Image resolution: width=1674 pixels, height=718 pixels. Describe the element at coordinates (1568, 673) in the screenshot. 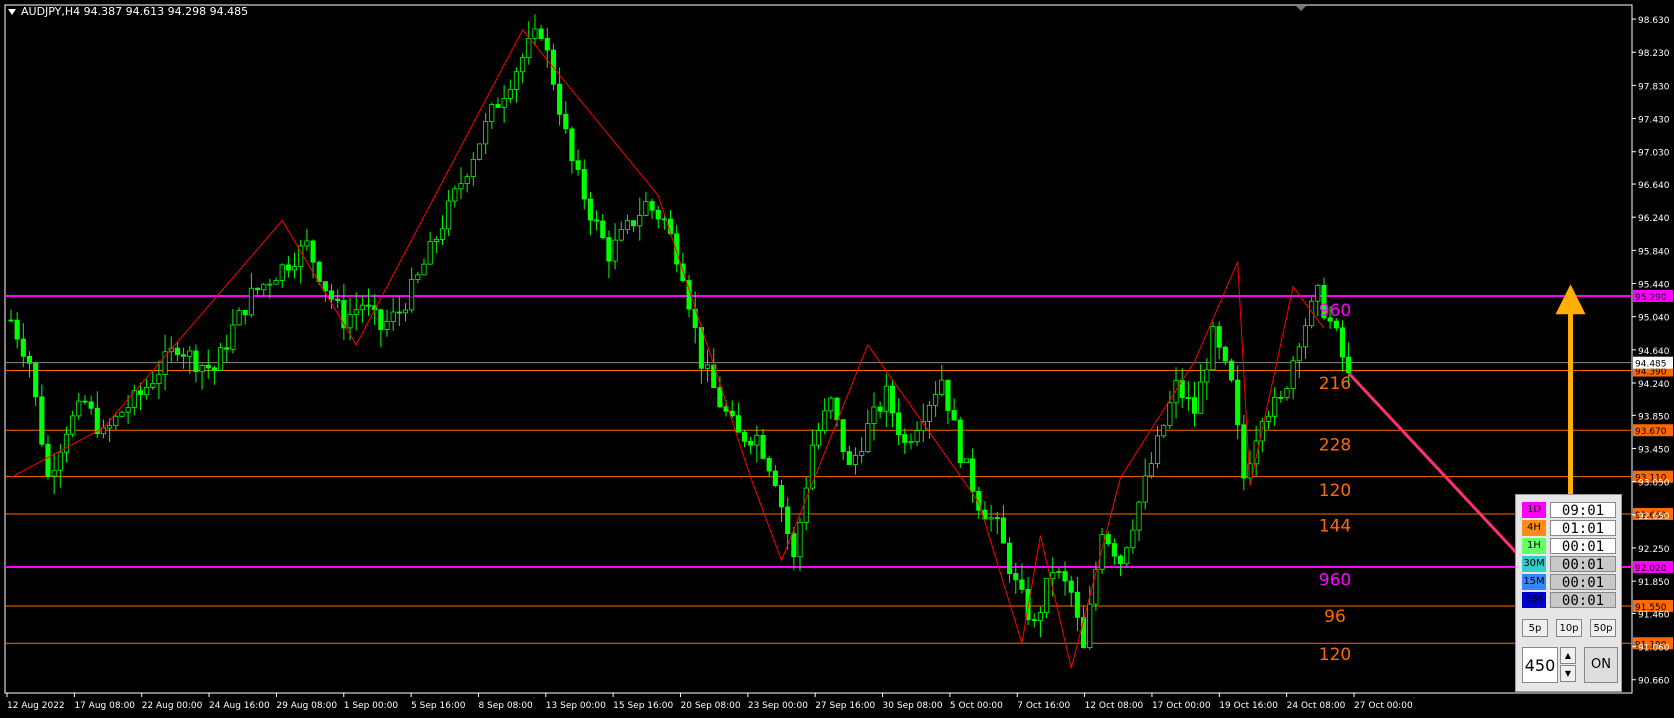

I see `spin-down-icon: ▼` at that location.